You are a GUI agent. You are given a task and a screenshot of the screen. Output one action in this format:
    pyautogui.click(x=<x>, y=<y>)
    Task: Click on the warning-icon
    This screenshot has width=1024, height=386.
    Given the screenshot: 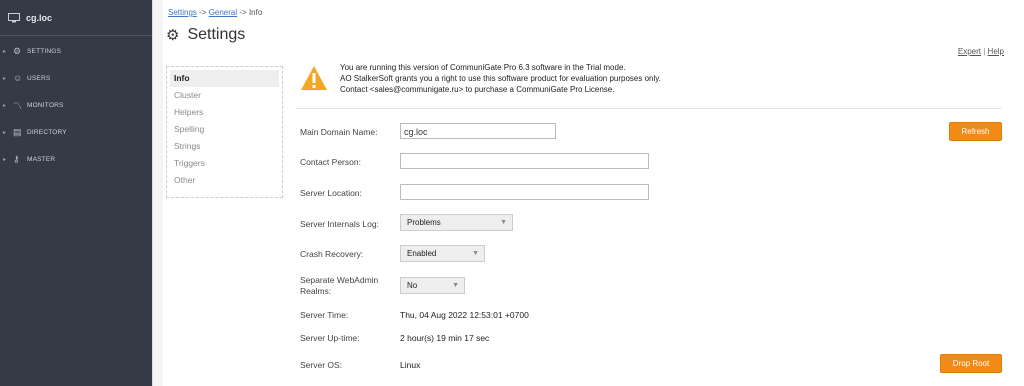 What is the action you would take?
    pyautogui.click(x=314, y=78)
    